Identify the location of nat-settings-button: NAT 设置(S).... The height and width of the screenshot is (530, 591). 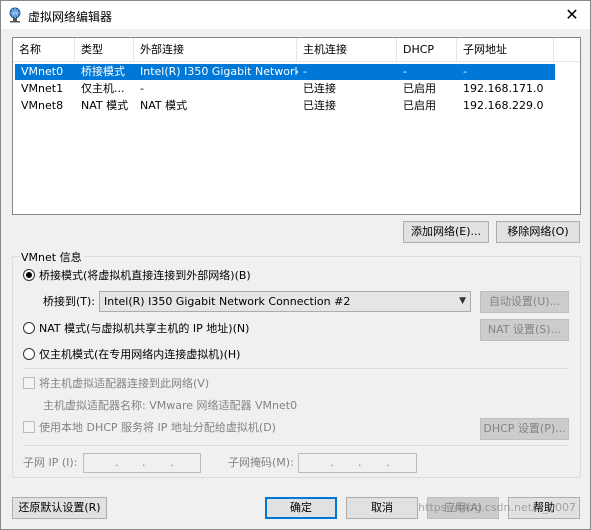
(524, 330).